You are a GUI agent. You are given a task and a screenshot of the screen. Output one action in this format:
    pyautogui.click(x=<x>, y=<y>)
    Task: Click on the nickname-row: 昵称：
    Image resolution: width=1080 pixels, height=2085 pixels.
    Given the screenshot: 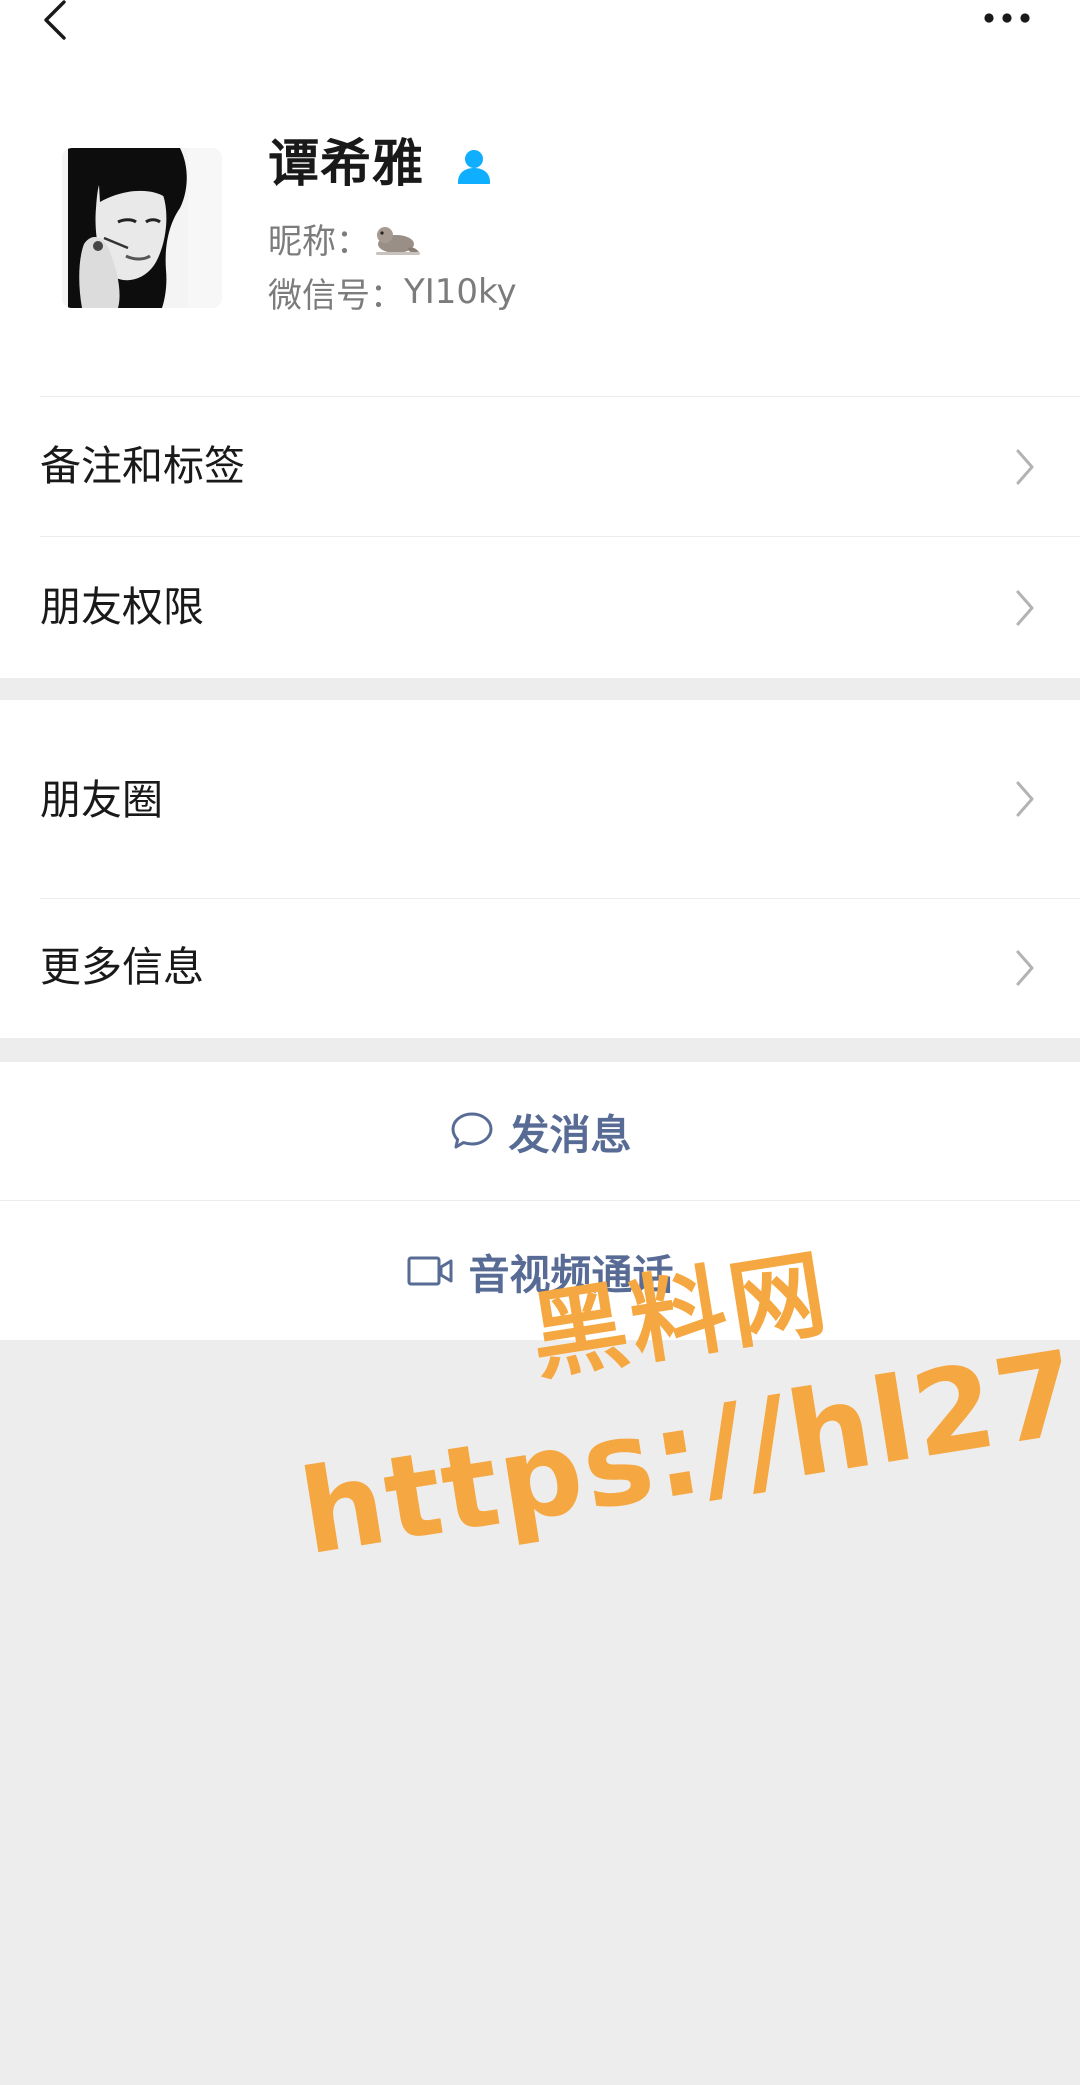 What is the action you would take?
    pyautogui.click(x=345, y=238)
    